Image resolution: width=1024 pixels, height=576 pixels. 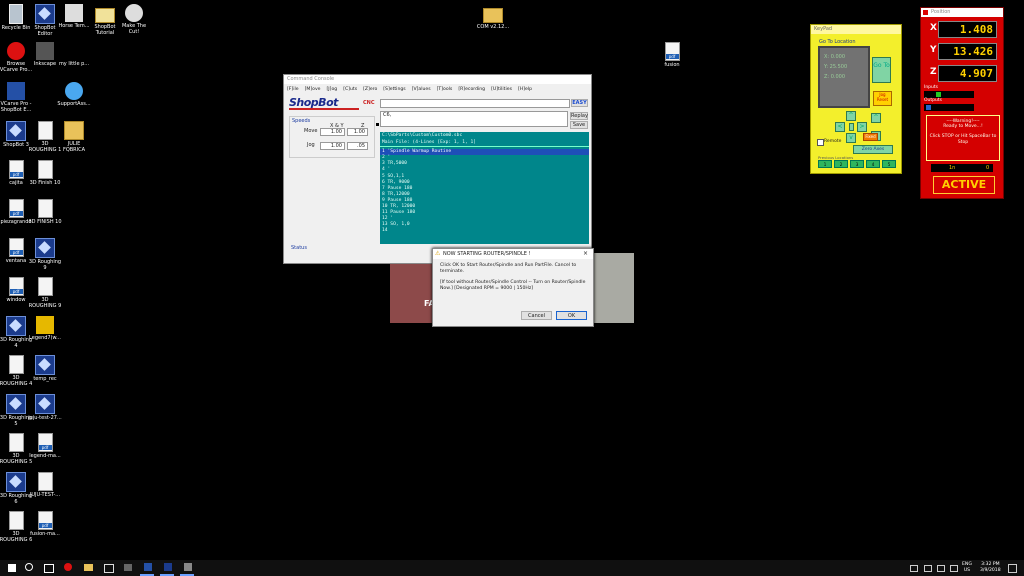 I want to click on shopbot-icon, so click(x=16, y=326).